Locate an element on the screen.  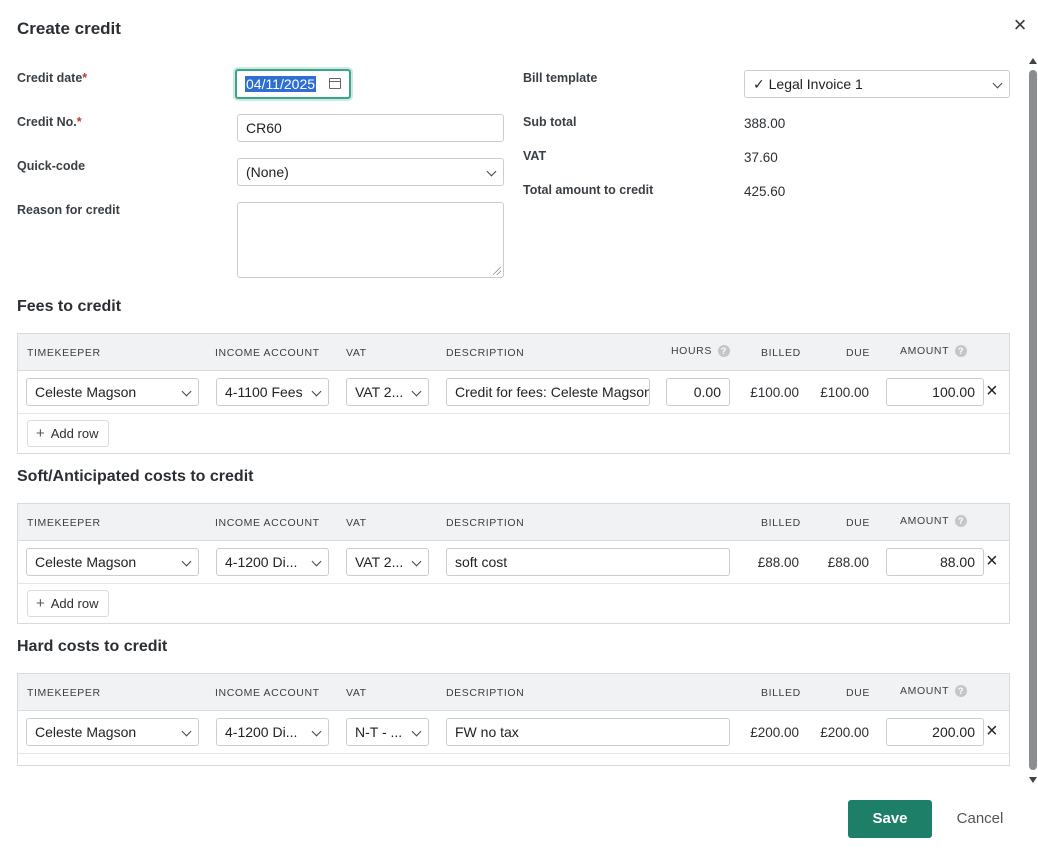
bill-template-value: ✓ Legal Invoice 1 is located at coordinates (808, 84).